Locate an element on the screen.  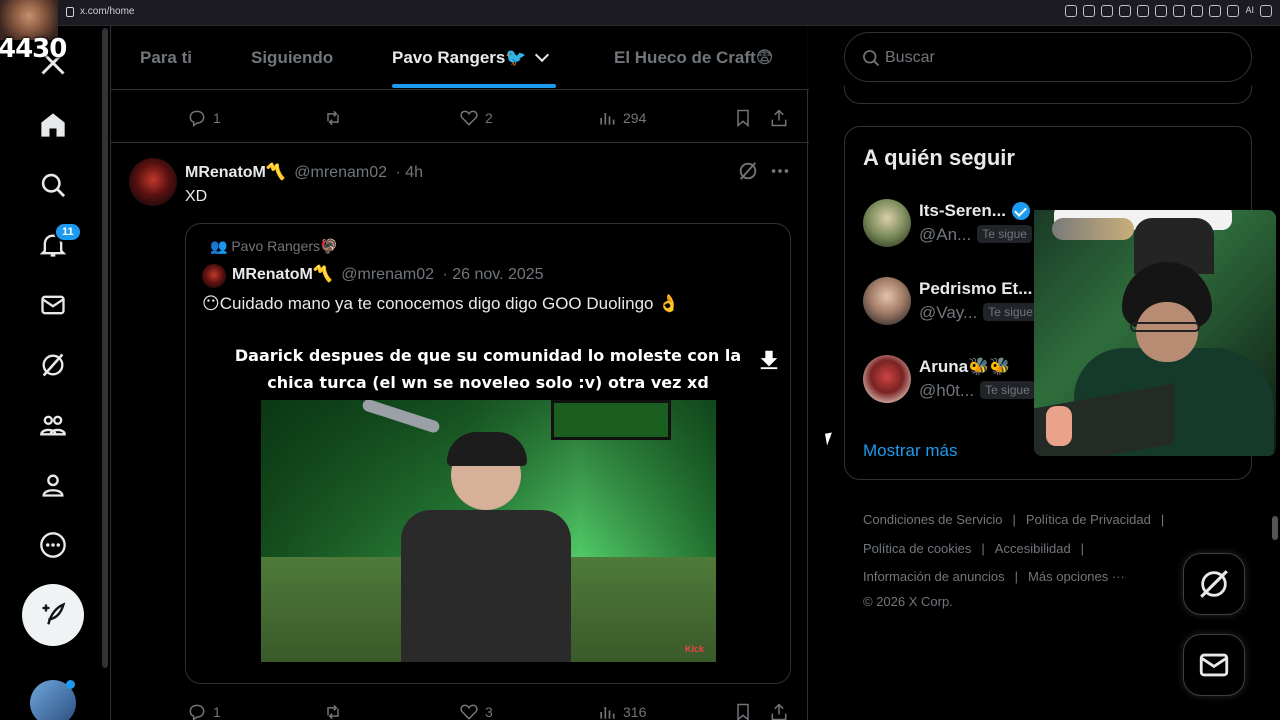
footer-link: Información de anuncios is located at coordinates (934, 576).